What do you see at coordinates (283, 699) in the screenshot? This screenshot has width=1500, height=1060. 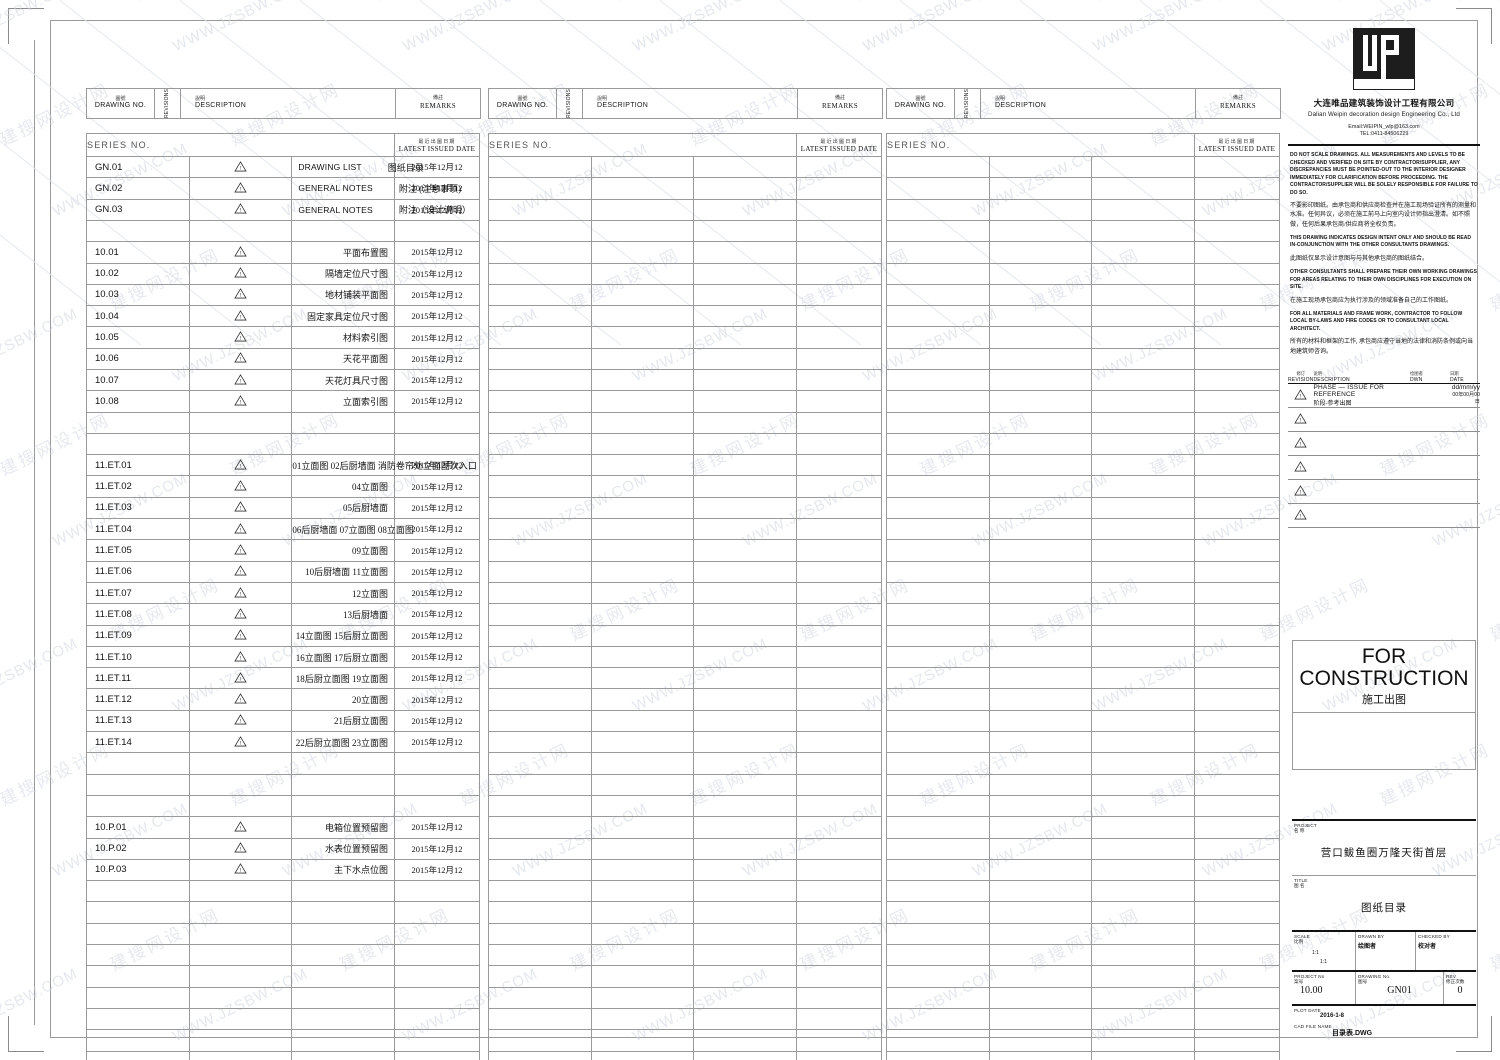 I see `table-row: 11.ET.12! 20立面图 2015年12月12` at bounding box center [283, 699].